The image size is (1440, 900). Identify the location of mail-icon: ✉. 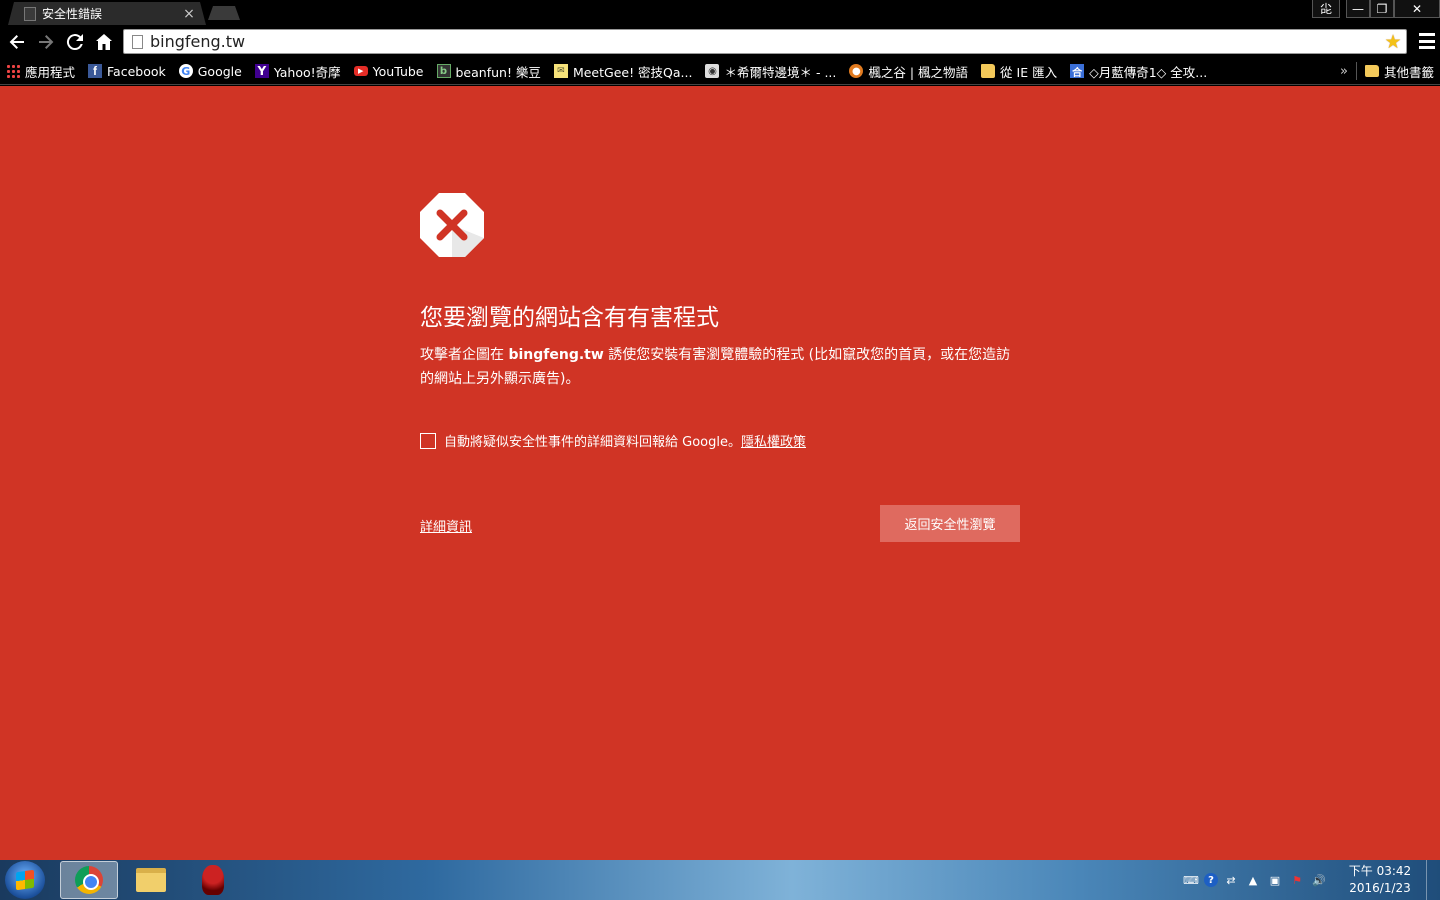
(560, 71).